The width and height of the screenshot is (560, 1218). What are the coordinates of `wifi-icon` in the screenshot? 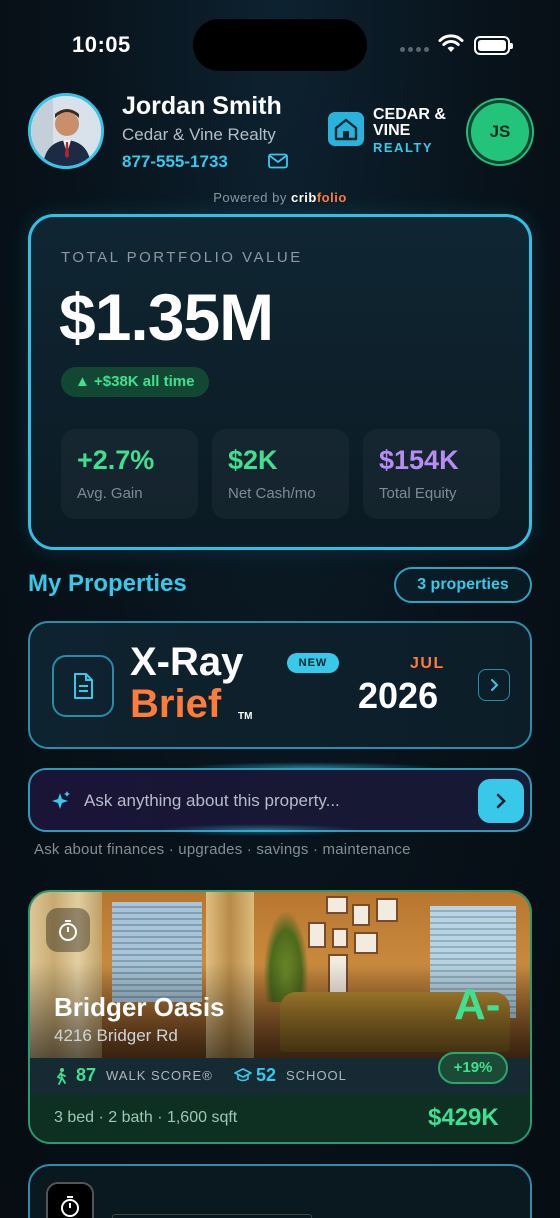 It's located at (451, 43).